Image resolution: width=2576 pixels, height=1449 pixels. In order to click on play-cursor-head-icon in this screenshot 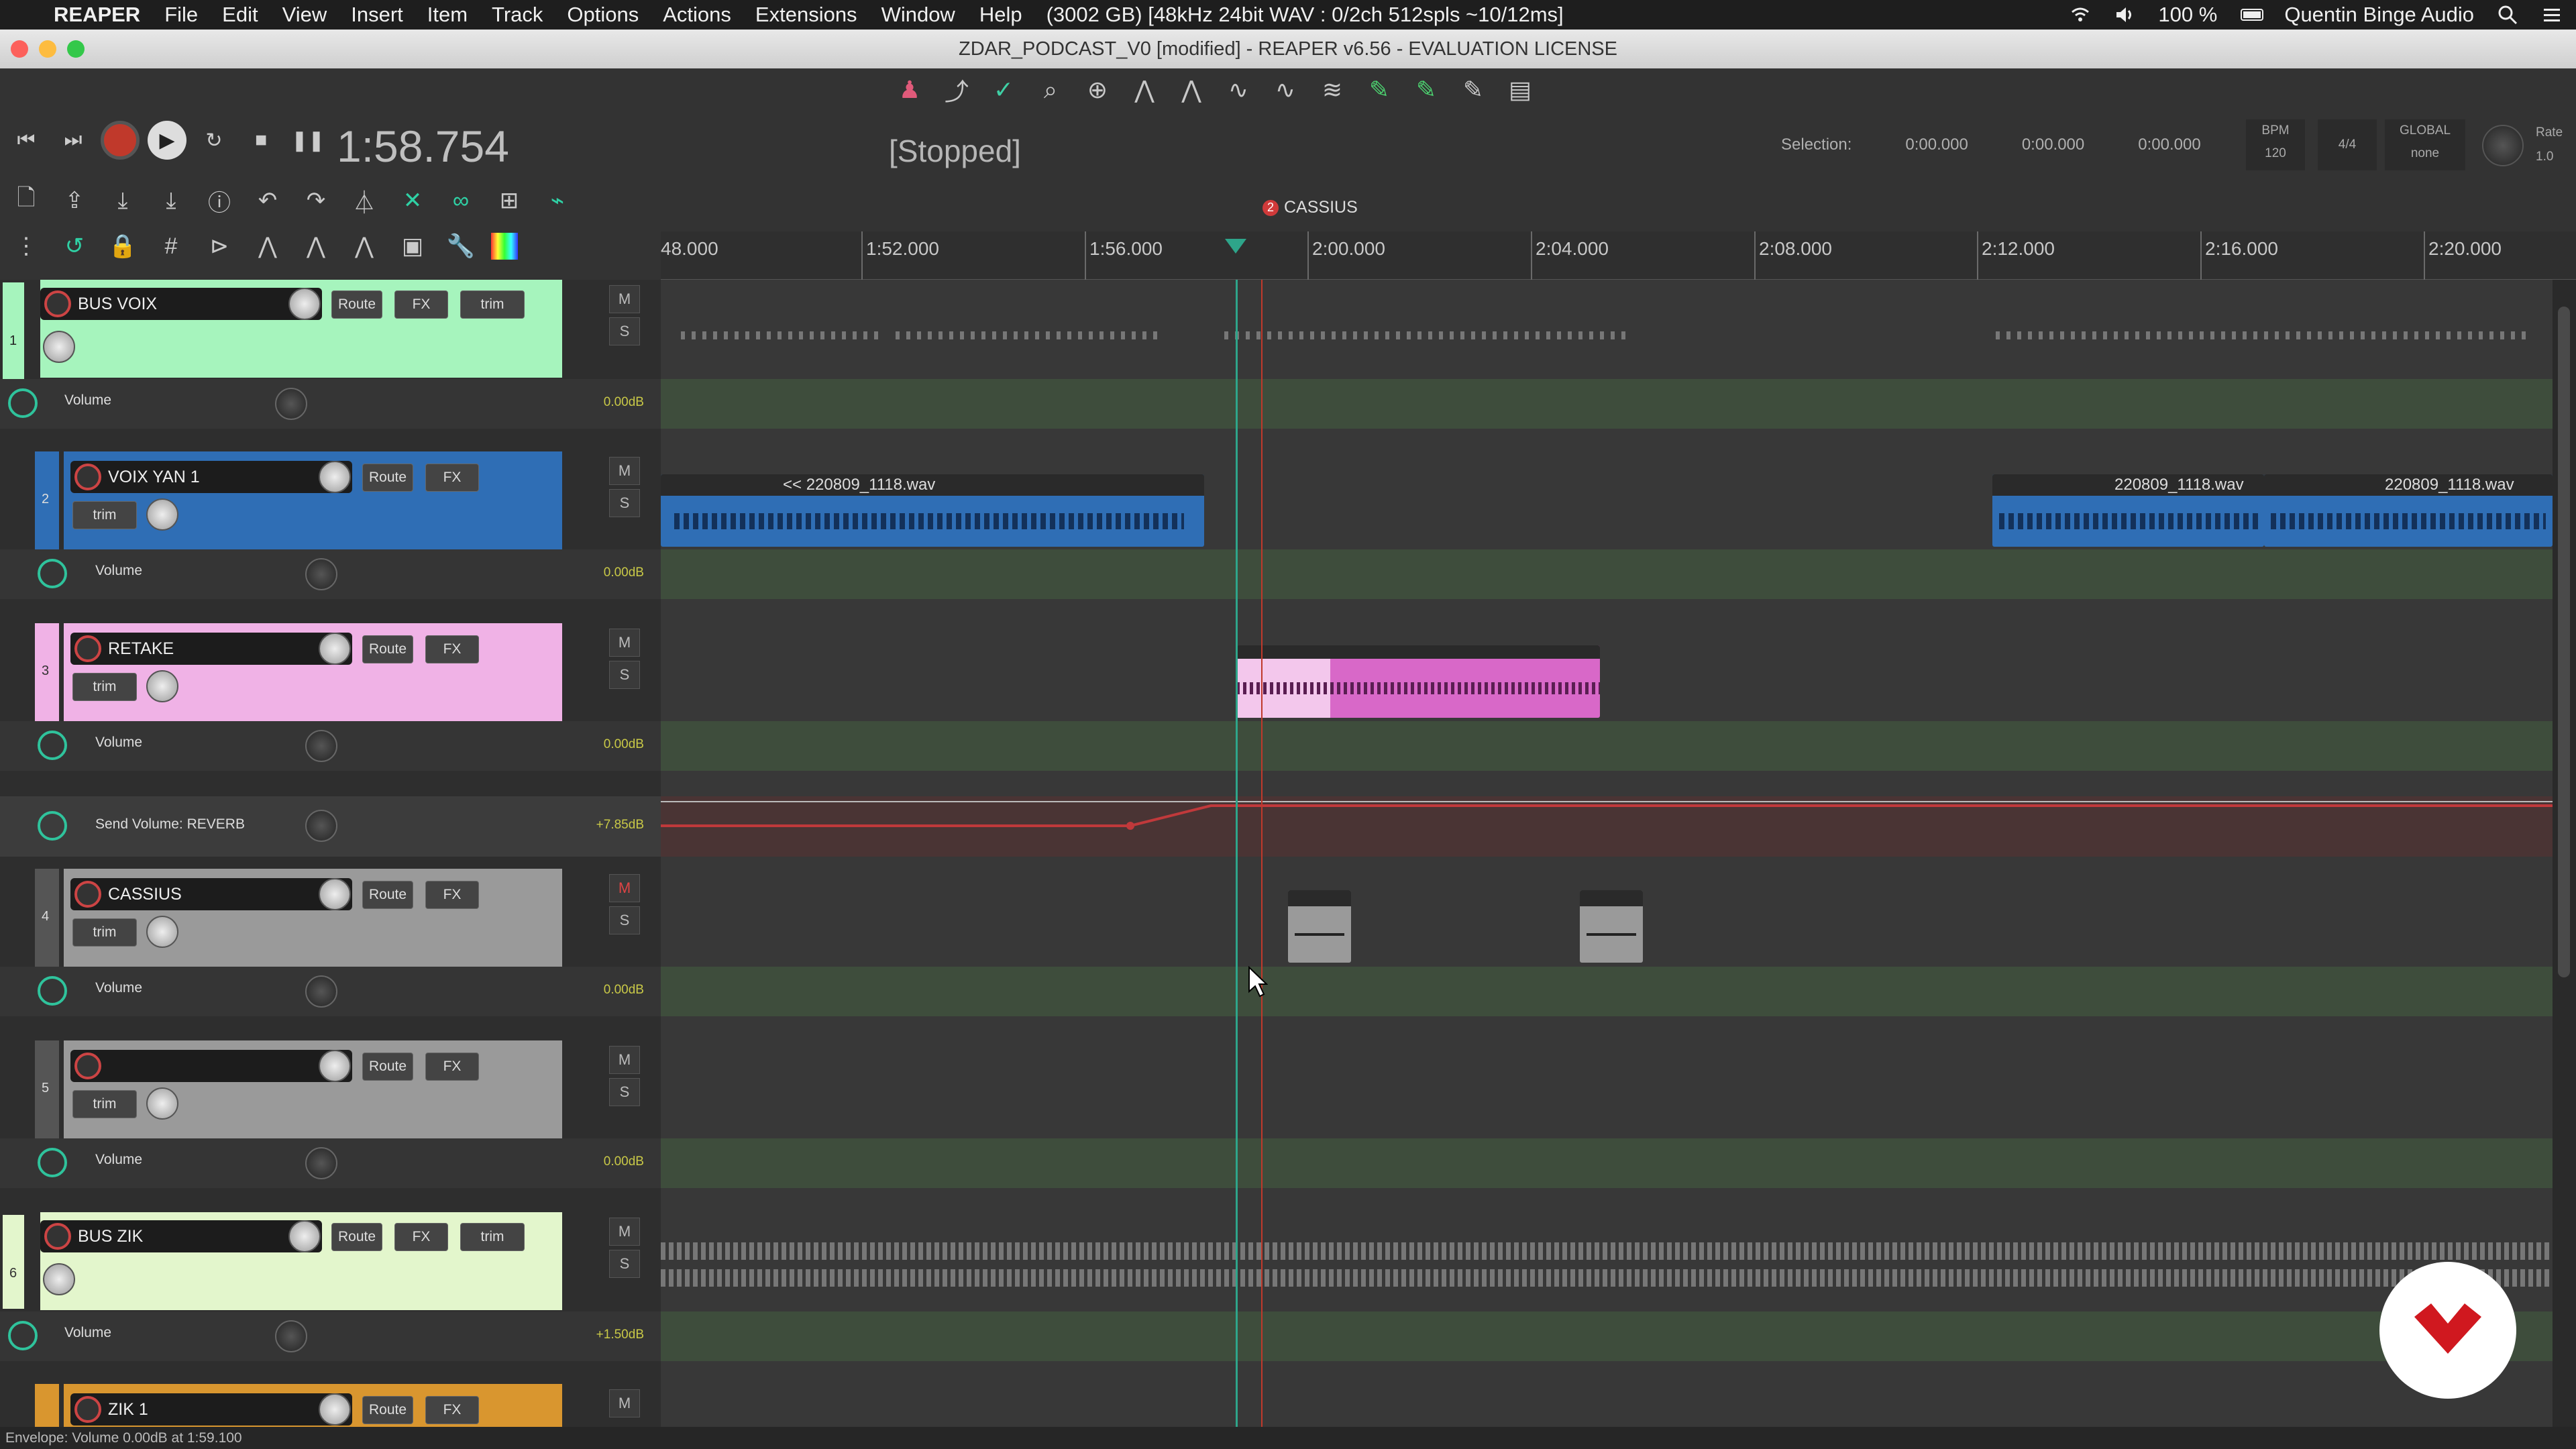, I will do `click(1235, 246)`.